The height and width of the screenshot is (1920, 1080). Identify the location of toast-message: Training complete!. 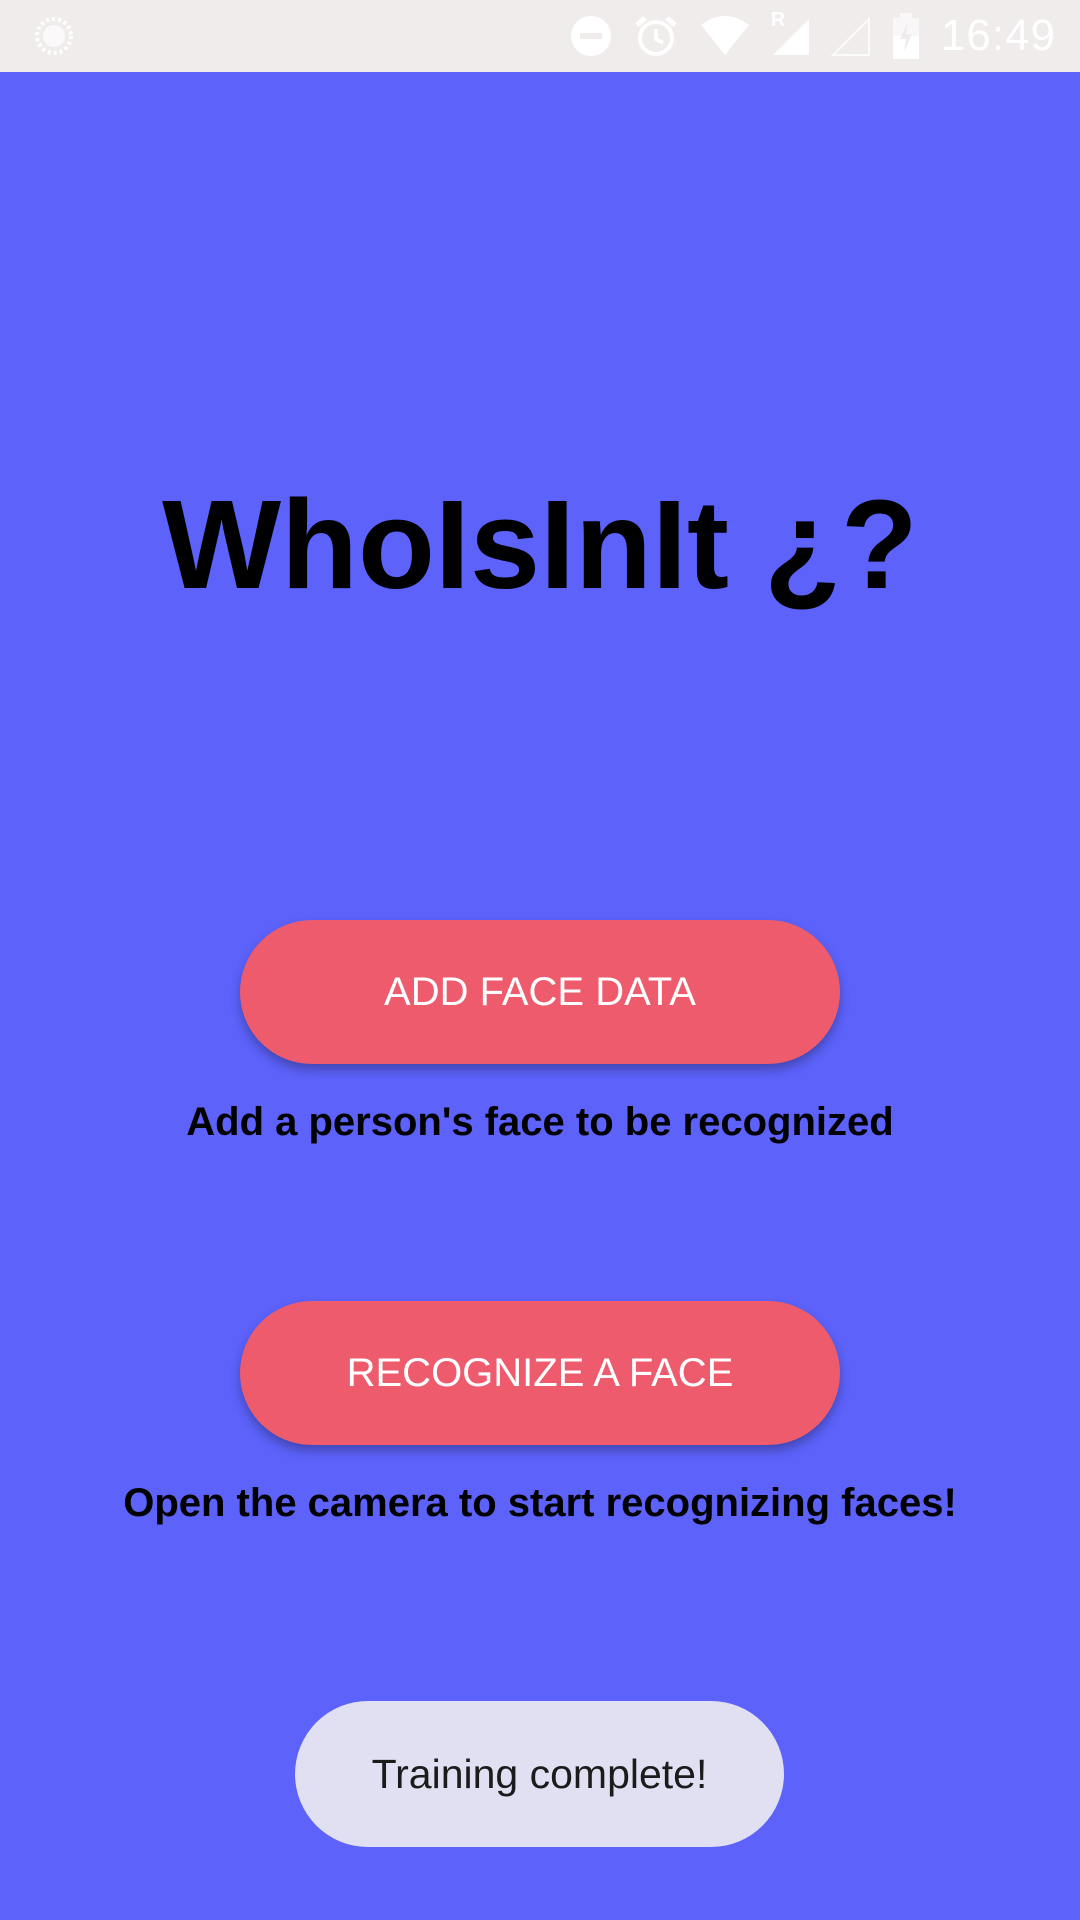
(539, 1774).